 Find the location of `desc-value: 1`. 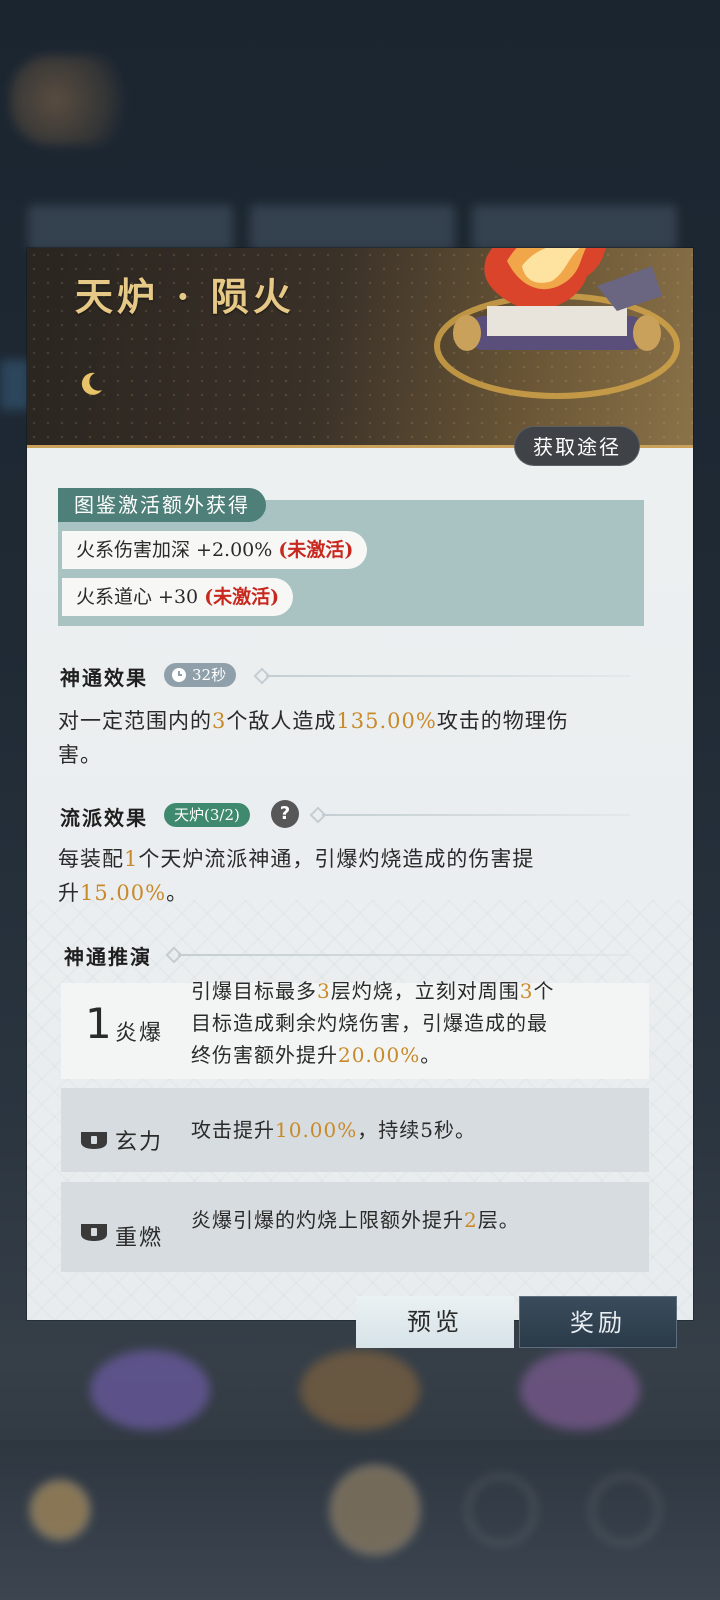

desc-value: 1 is located at coordinates (131, 859).